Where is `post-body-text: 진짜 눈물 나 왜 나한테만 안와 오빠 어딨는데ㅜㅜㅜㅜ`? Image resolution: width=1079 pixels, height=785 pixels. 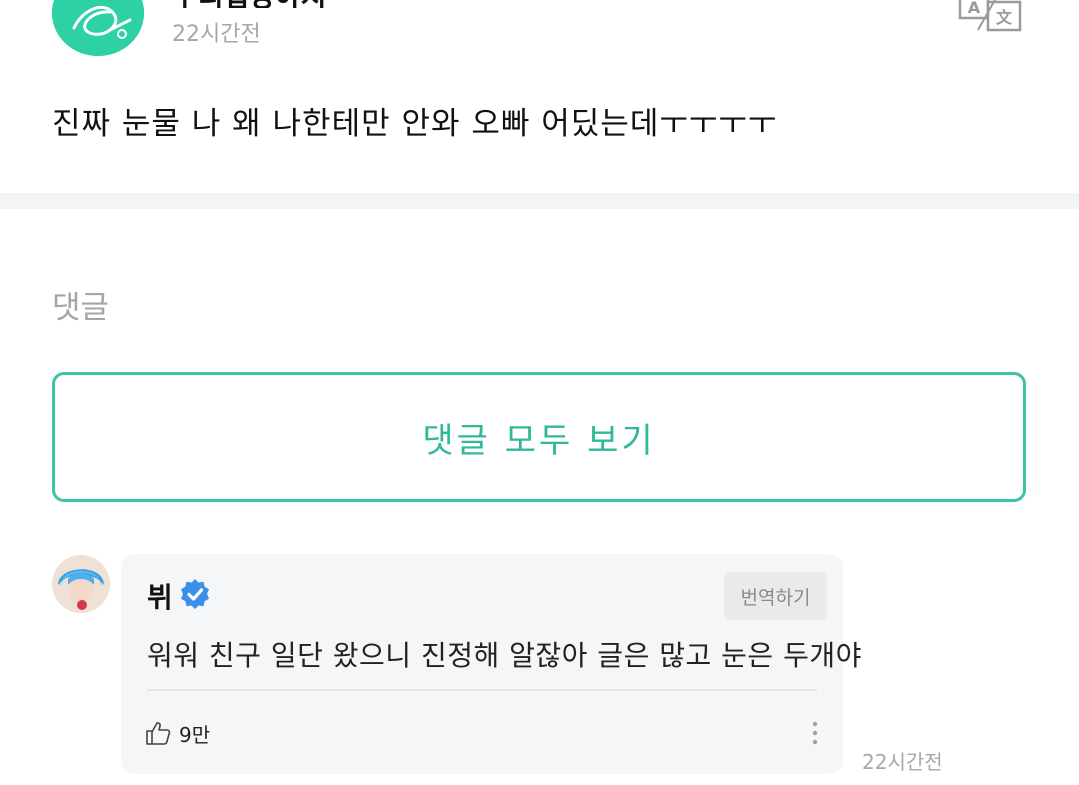 post-body-text: 진짜 눈물 나 왜 나한테만 안와 오빠 어딨는데ㅜㅜㅜㅜ is located at coordinates (415, 124).